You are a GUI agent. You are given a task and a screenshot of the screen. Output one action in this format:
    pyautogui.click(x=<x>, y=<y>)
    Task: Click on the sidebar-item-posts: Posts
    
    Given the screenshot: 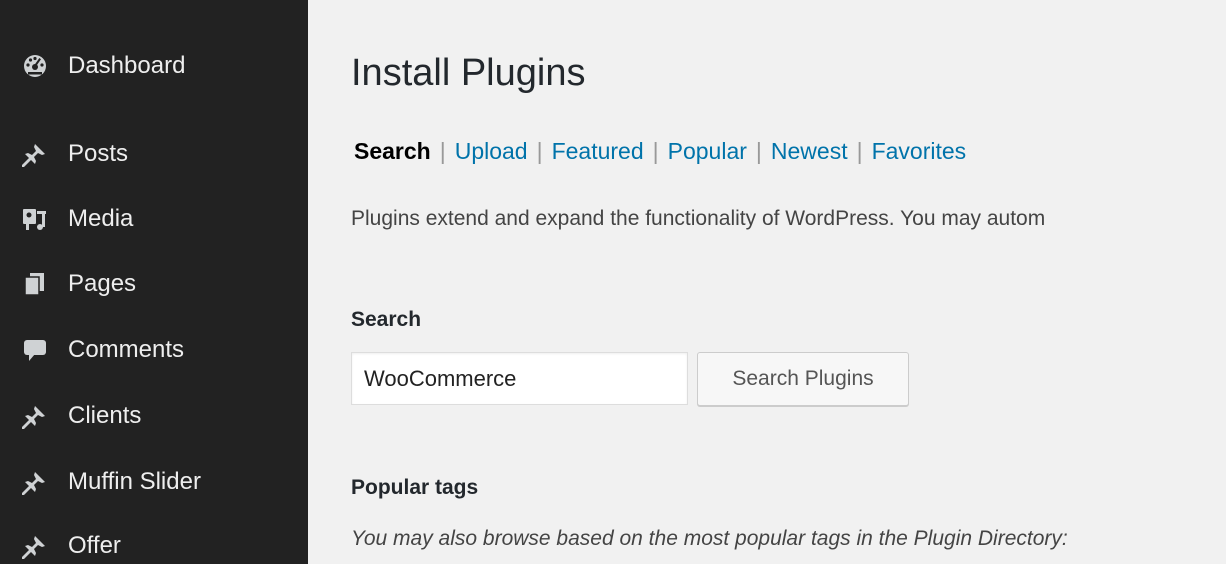 What is the action you would take?
    pyautogui.click(x=154, y=154)
    